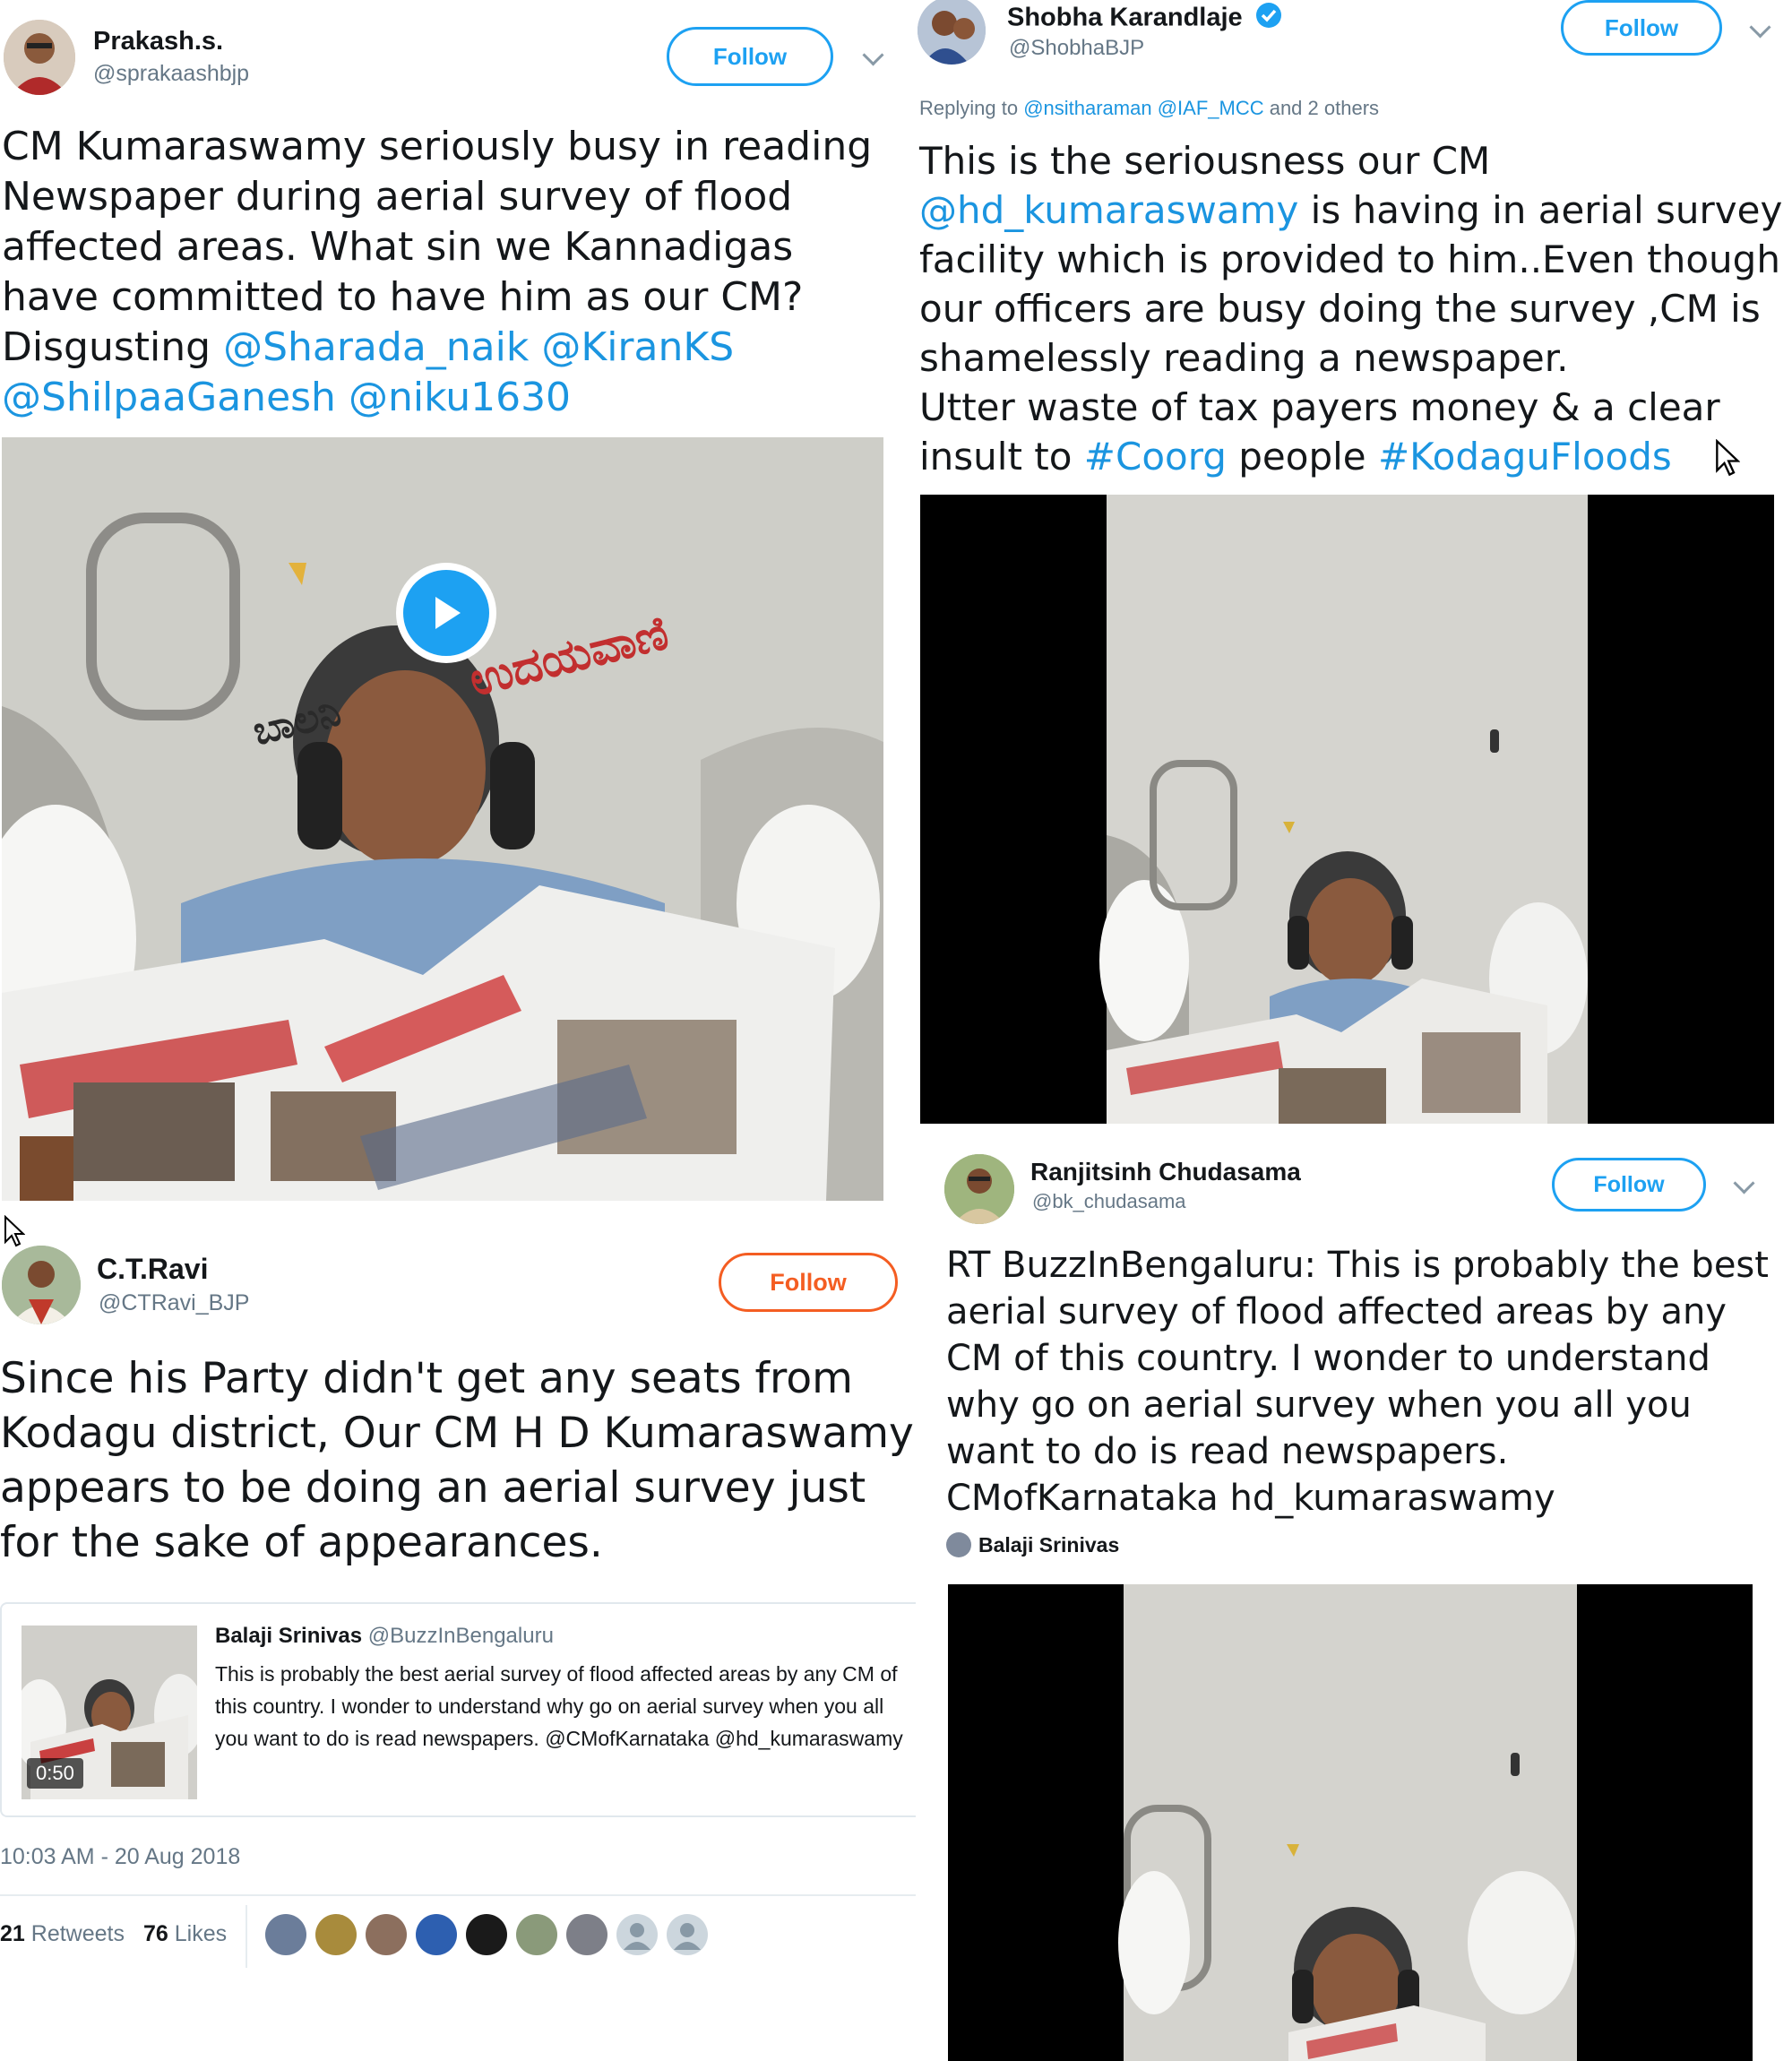  Describe the element at coordinates (174, 1303) in the screenshot. I see `user-handle: @CTRavi_BJP` at that location.